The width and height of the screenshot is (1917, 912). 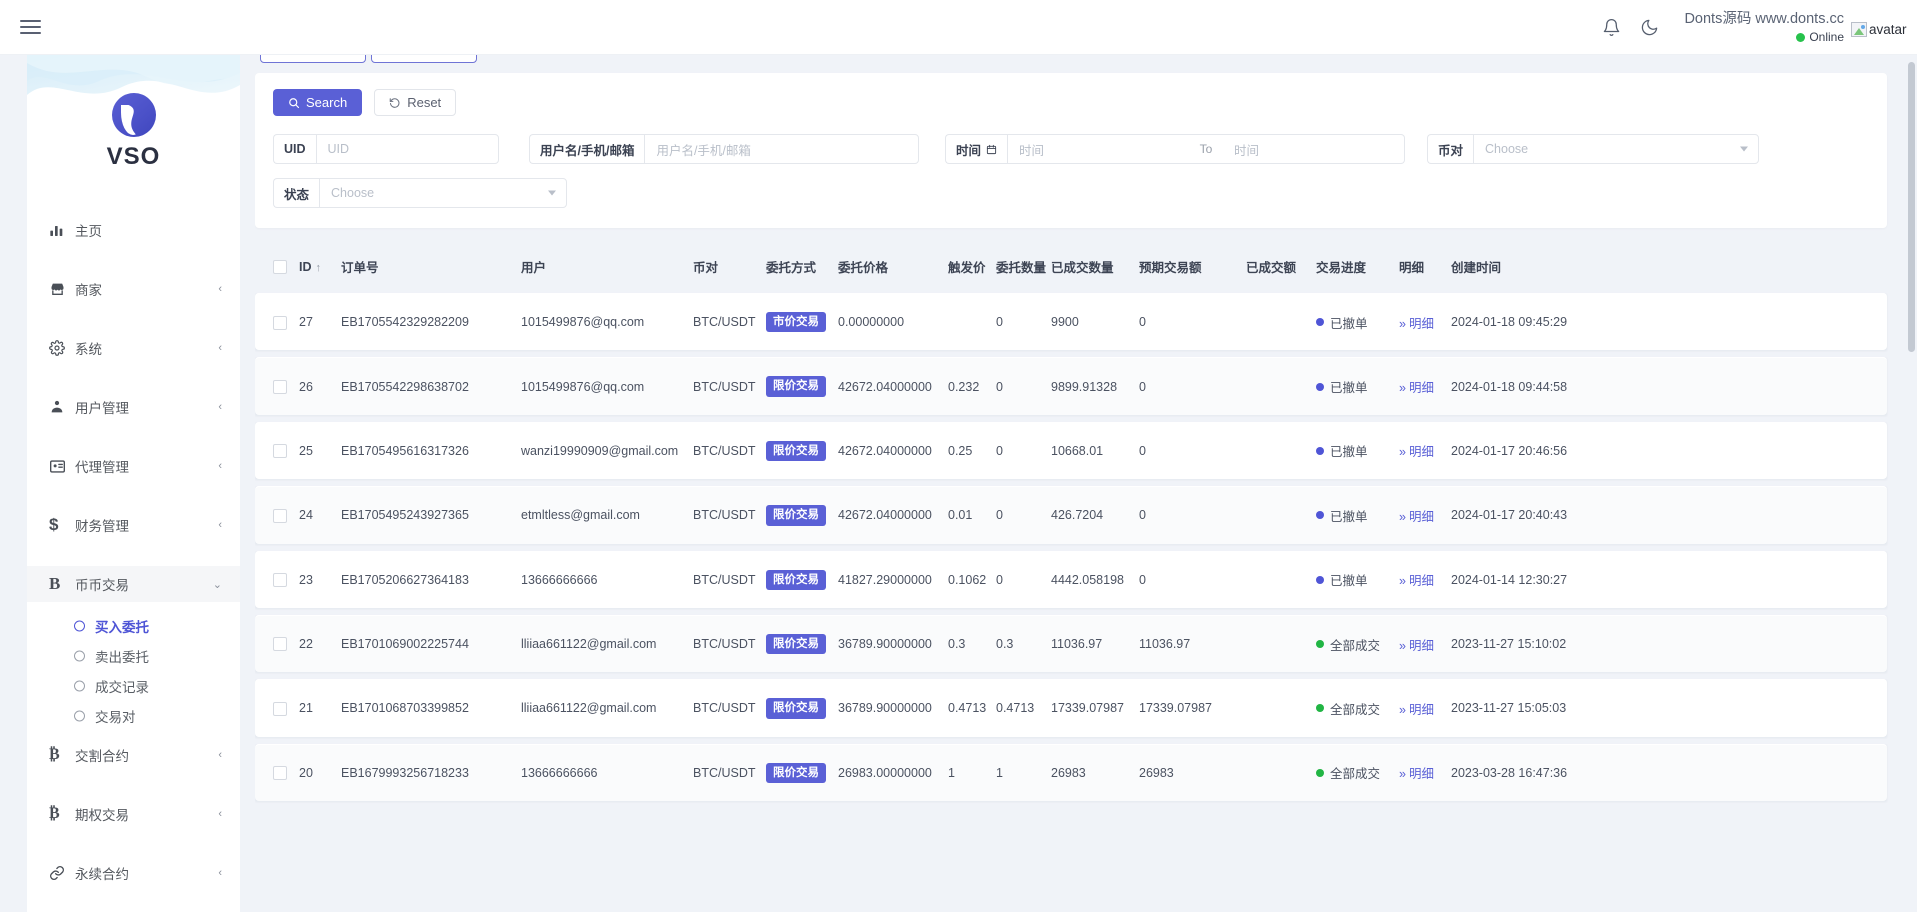 What do you see at coordinates (1071, 193) in the screenshot?
I see `filters-row-2: 状态 Choose` at bounding box center [1071, 193].